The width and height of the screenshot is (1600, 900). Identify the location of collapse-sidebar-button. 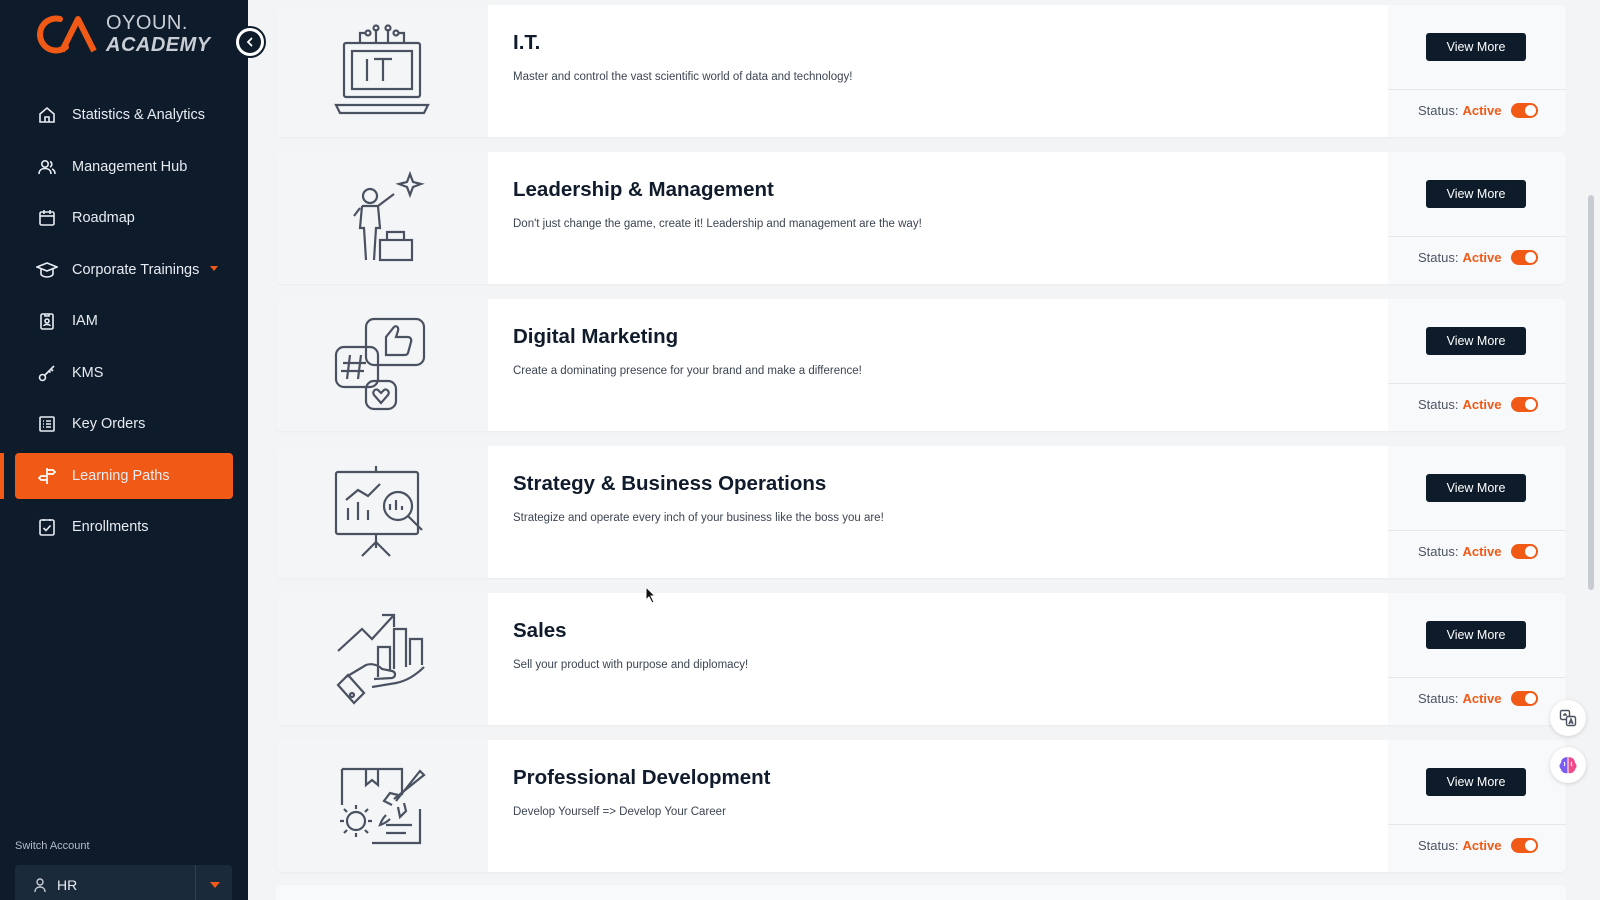
(250, 42).